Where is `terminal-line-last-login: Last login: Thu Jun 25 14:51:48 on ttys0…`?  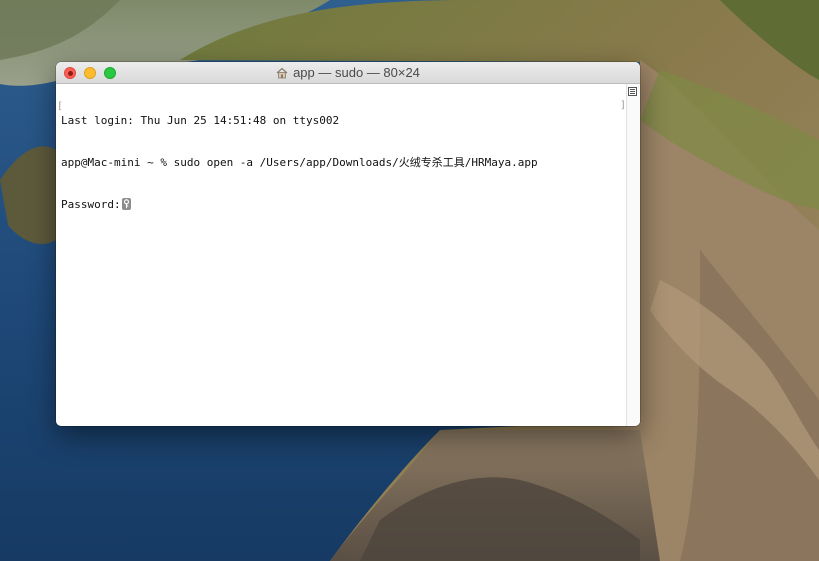 terminal-line-last-login: Last login: Thu Jun 25 14:51:48 on ttys0… is located at coordinates (200, 120).